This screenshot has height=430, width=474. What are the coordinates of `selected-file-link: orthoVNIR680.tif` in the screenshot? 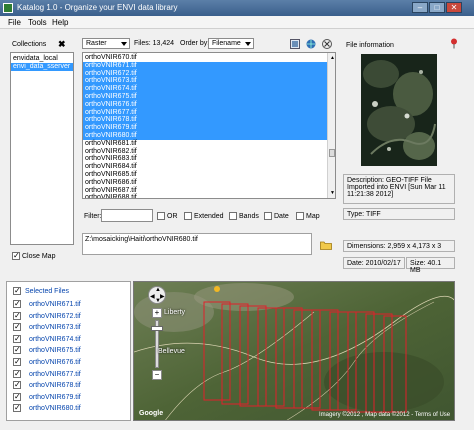 It's located at (55, 408).